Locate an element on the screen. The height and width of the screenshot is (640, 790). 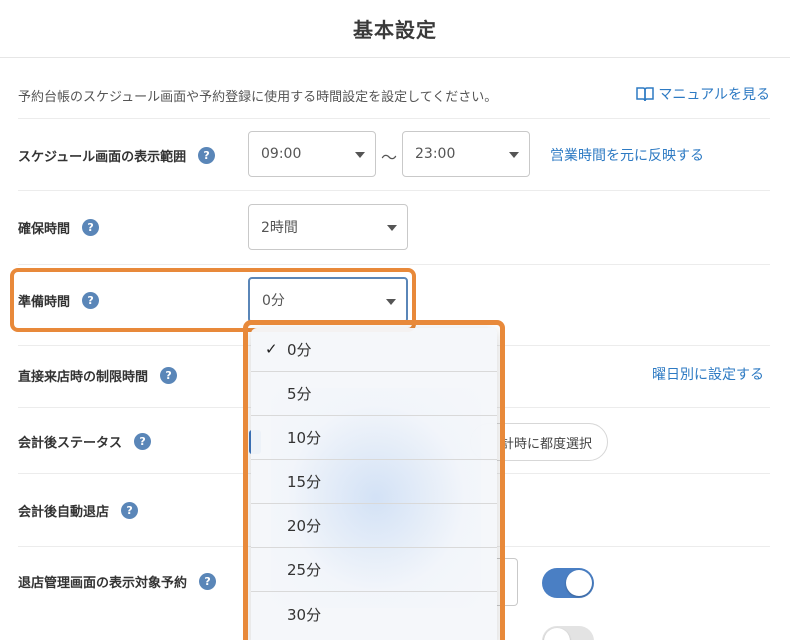
checkmark-icon: ✓ is located at coordinates (271, 349).